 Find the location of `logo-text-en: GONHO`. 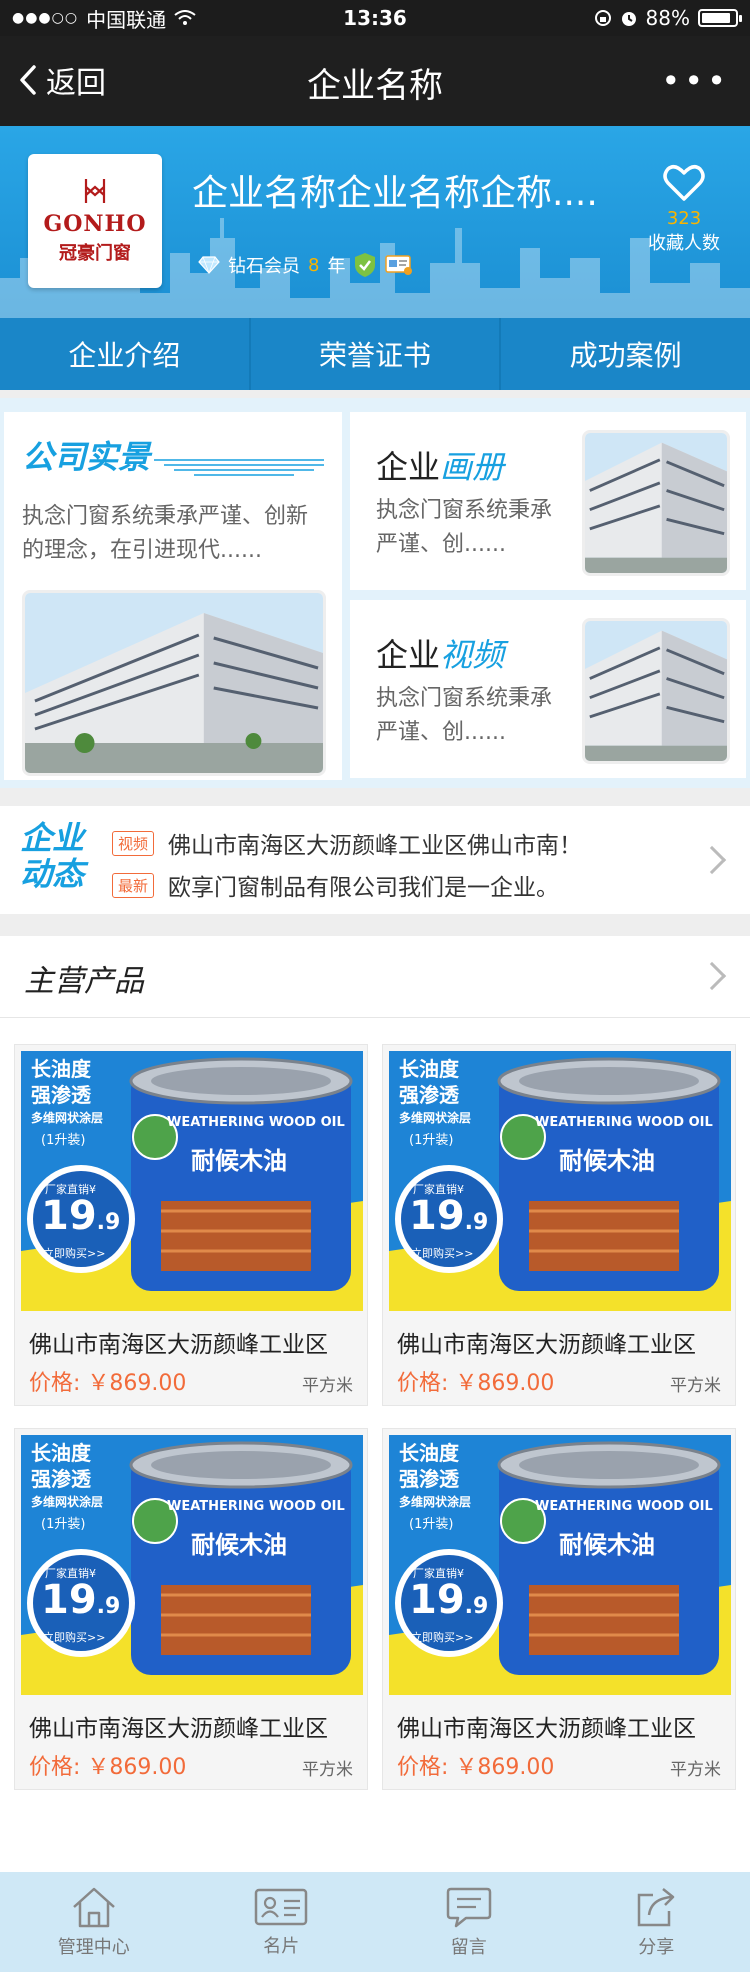

logo-text-en: GONHO is located at coordinates (95, 224).